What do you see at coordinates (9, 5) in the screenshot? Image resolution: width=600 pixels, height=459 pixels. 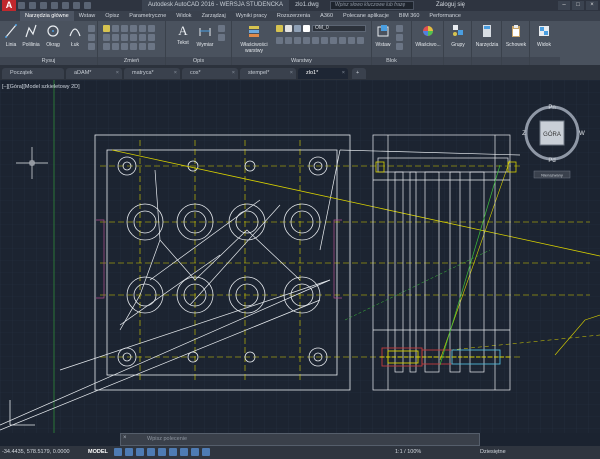 I see `app-menu-button: A` at bounding box center [9, 5].